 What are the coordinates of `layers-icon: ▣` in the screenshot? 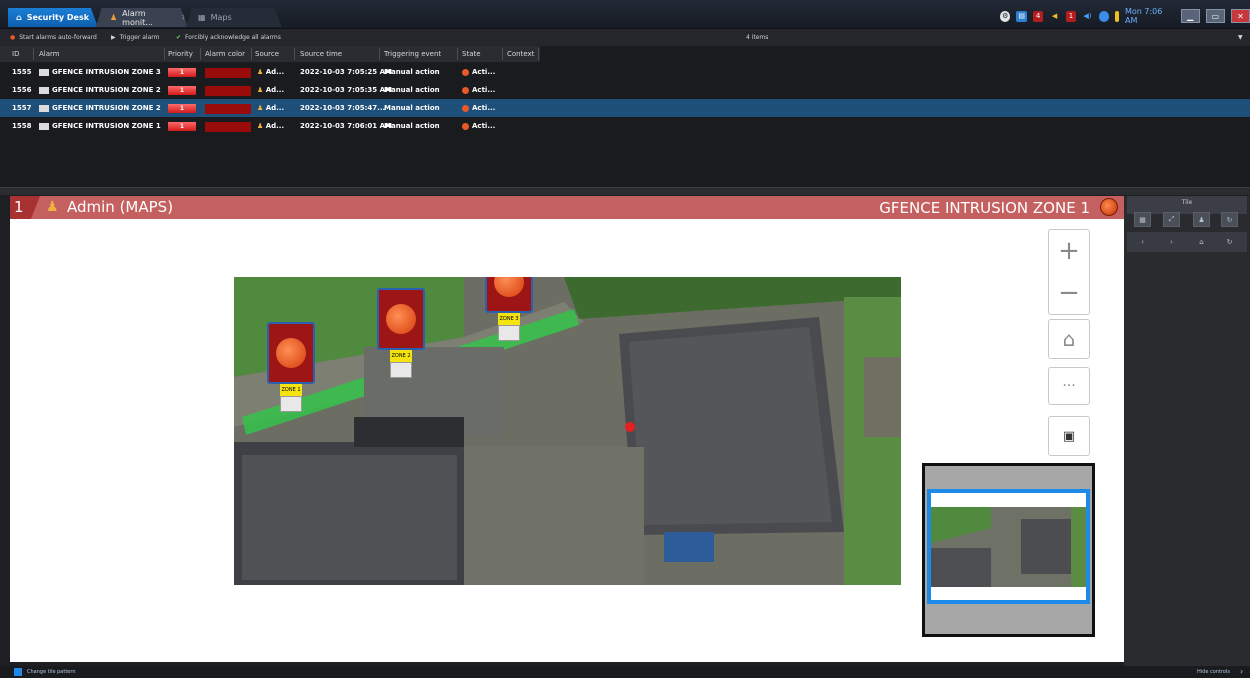 It's located at (1069, 436).